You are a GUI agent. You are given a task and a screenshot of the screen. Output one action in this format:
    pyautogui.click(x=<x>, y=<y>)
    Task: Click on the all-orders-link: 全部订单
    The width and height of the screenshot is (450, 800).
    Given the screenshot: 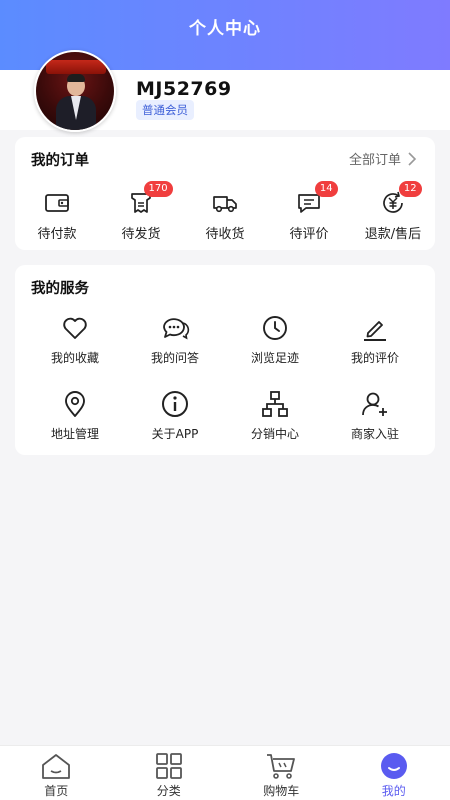 What is the action you would take?
    pyautogui.click(x=383, y=158)
    